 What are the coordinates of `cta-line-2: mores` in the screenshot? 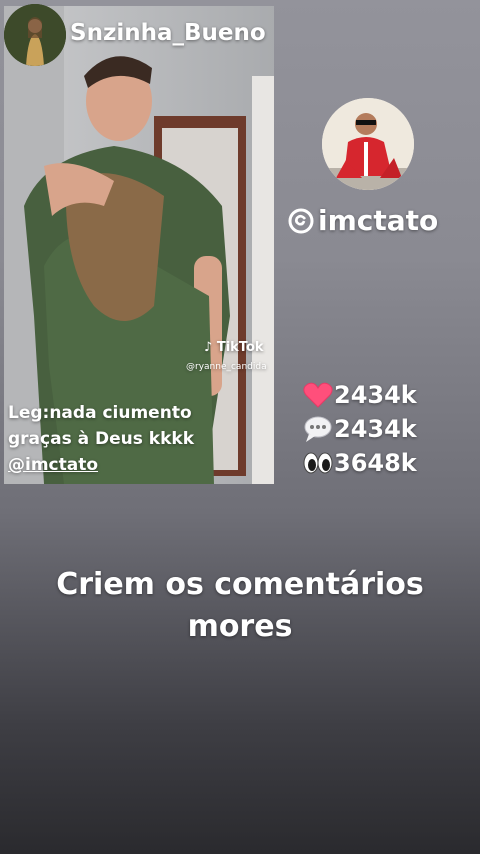 It's located at (240, 626).